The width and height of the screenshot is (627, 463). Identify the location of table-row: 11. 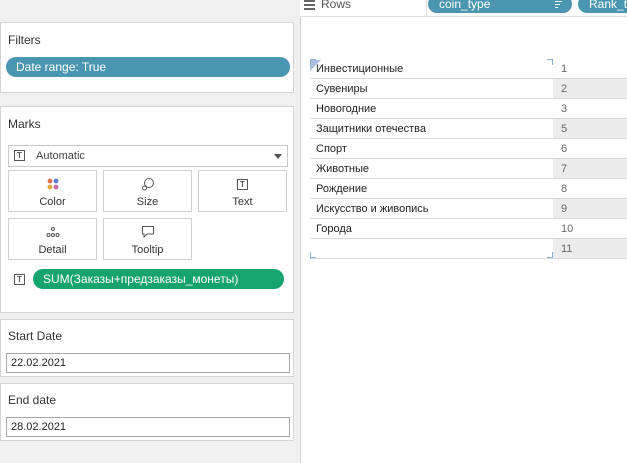
(468, 249).